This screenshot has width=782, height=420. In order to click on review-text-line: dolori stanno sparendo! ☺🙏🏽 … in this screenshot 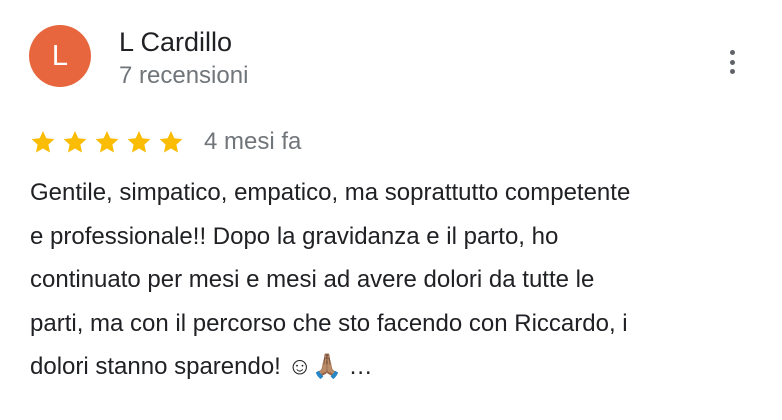, I will do `click(390, 367)`.